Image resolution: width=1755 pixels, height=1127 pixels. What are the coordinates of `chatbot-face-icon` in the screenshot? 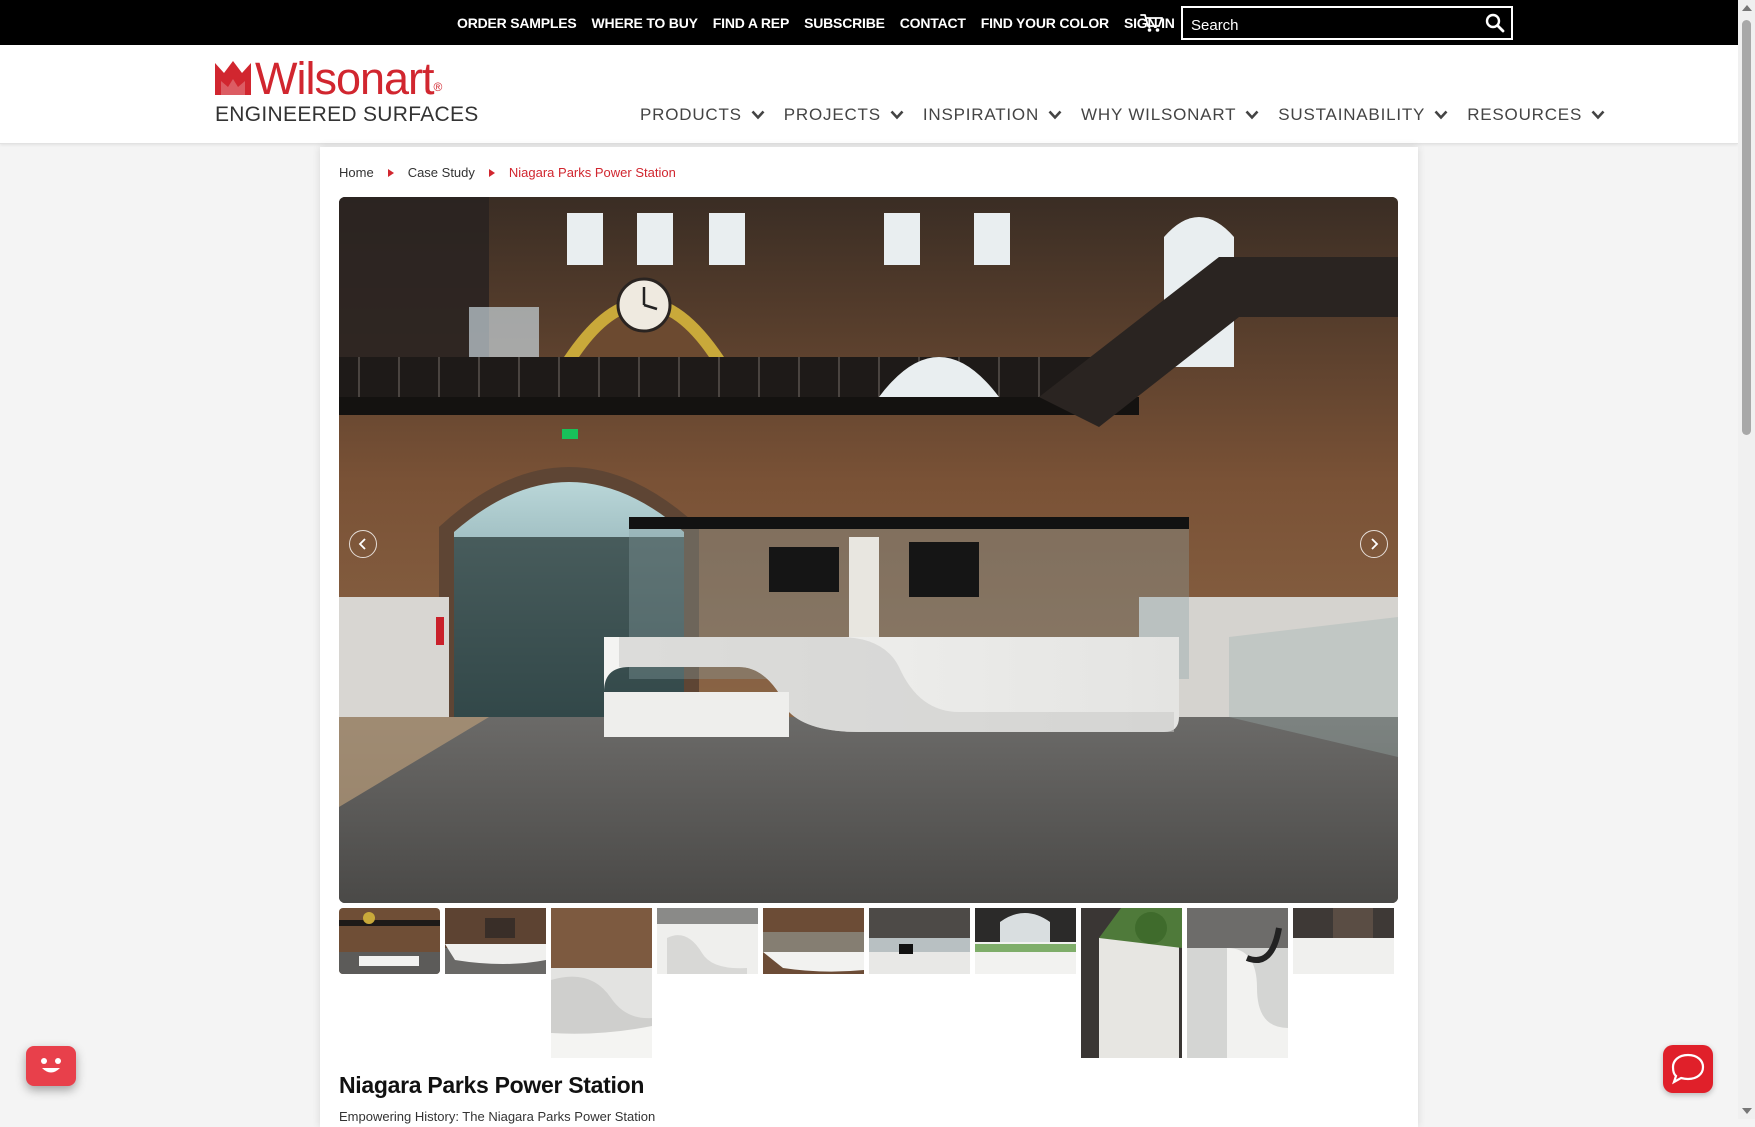 It's located at (51, 1066).